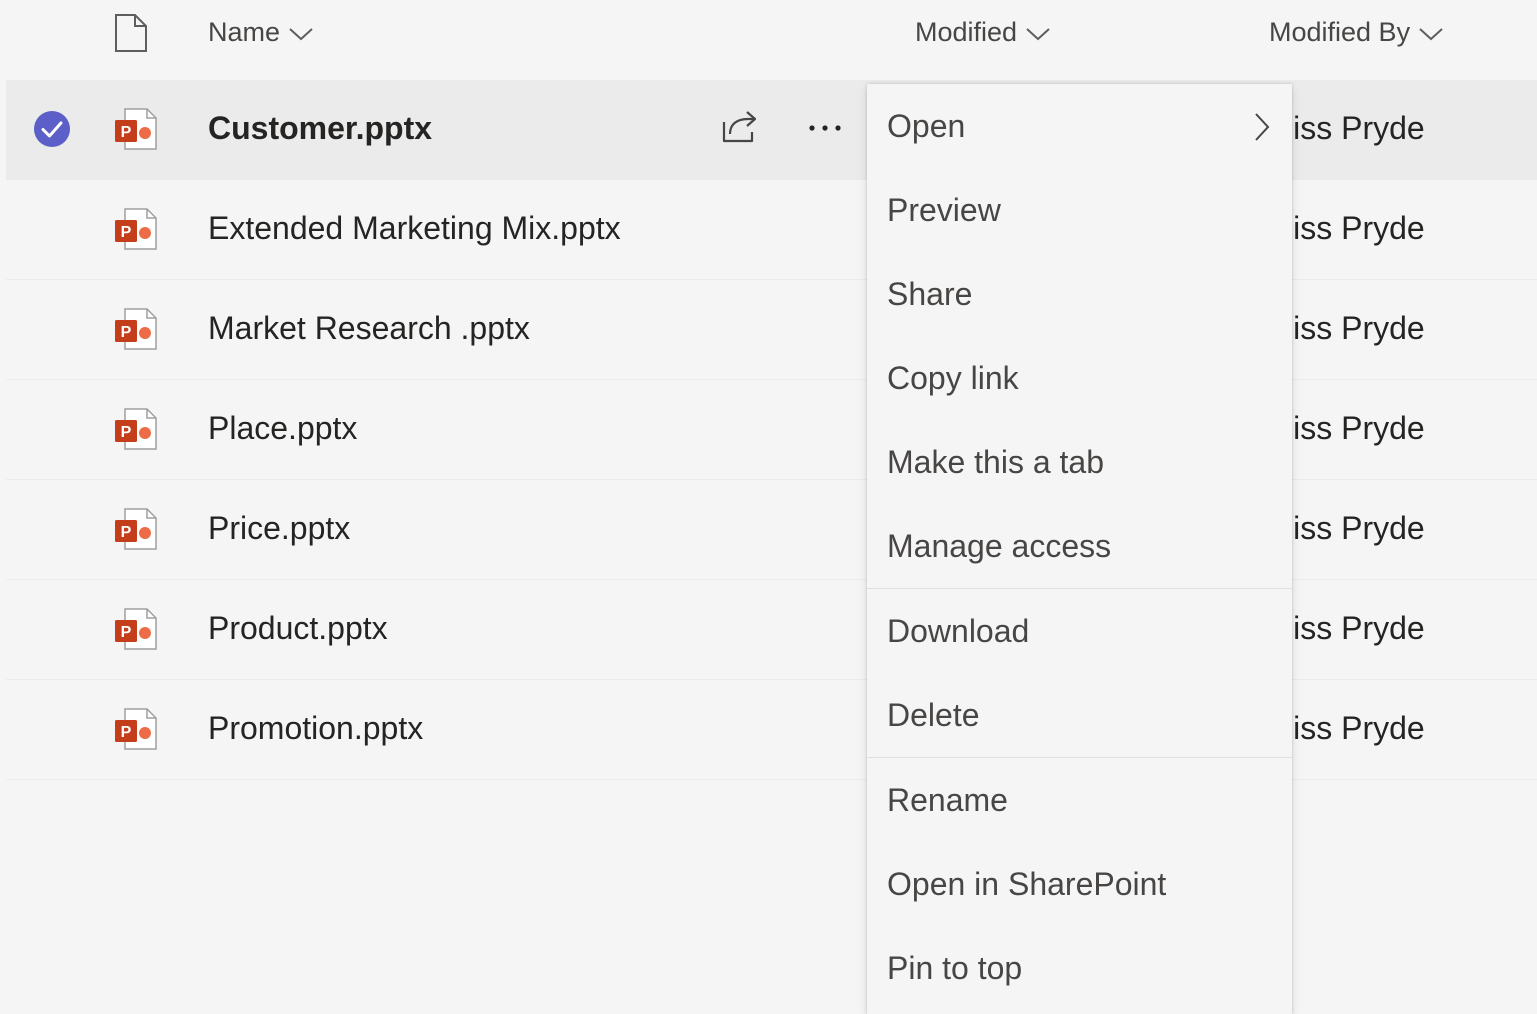 The height and width of the screenshot is (1014, 1537). I want to click on column-header-modified-by: Modified By, so click(1356, 32).